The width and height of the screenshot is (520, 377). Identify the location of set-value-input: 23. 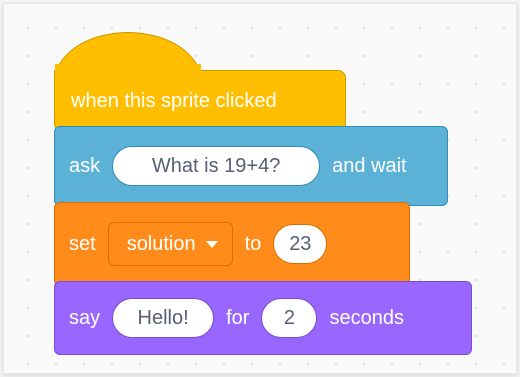
(300, 244).